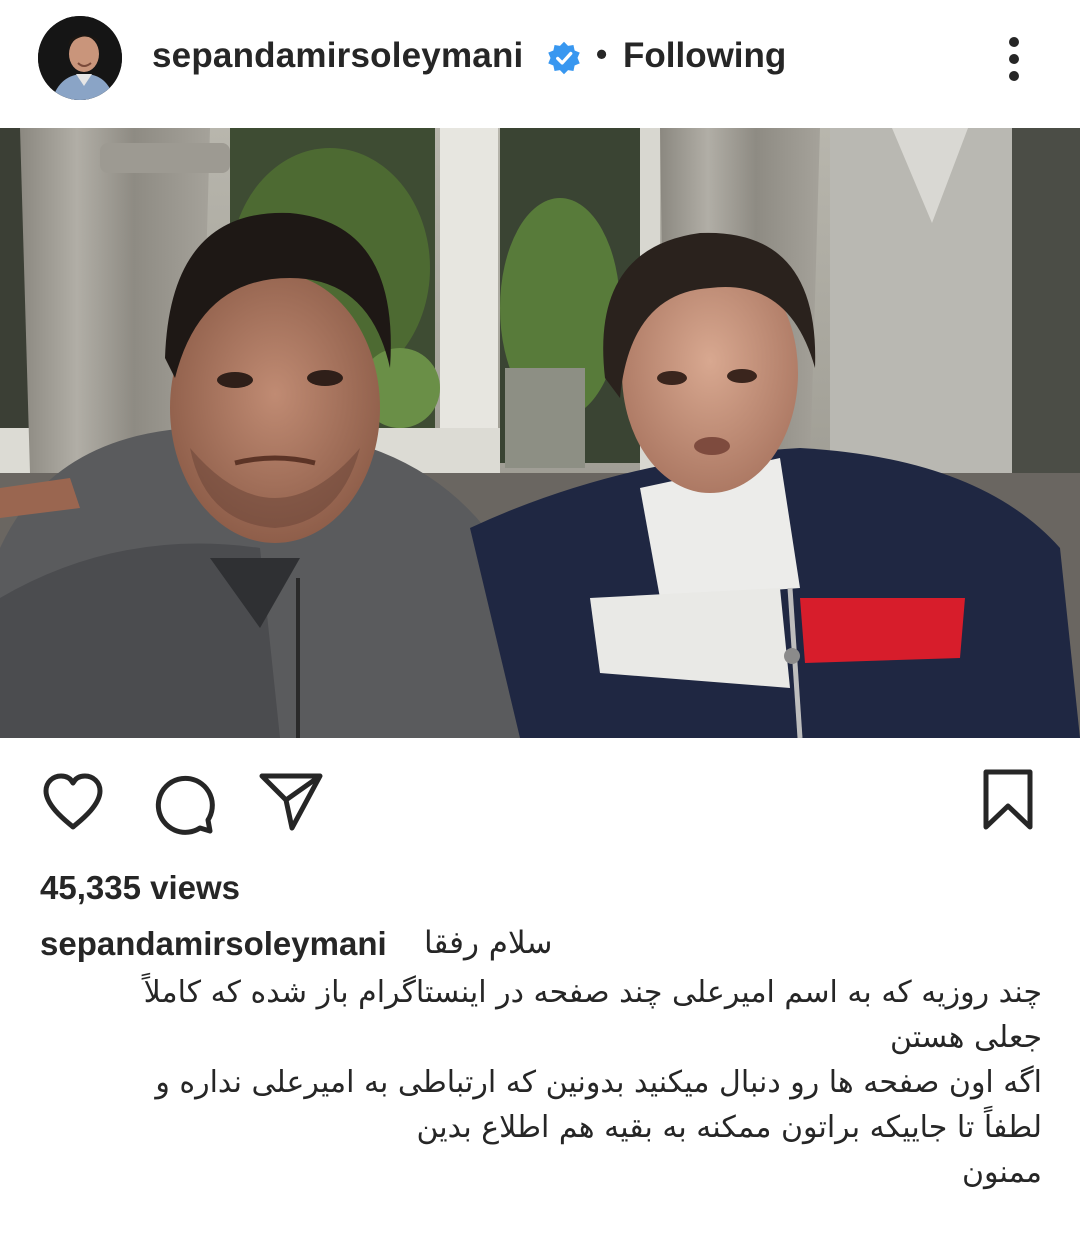 Image resolution: width=1080 pixels, height=1254 pixels. What do you see at coordinates (213, 944) in the screenshot?
I see `caption-username: sepandamirsoleymani` at bounding box center [213, 944].